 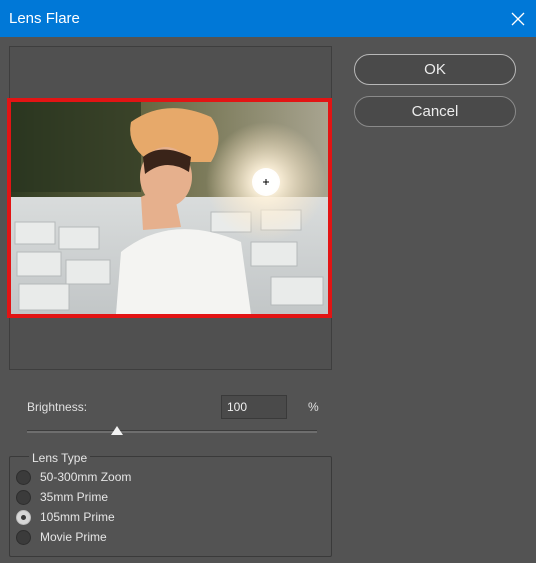 I want to click on brightness-slider-track, so click(x=172, y=431).